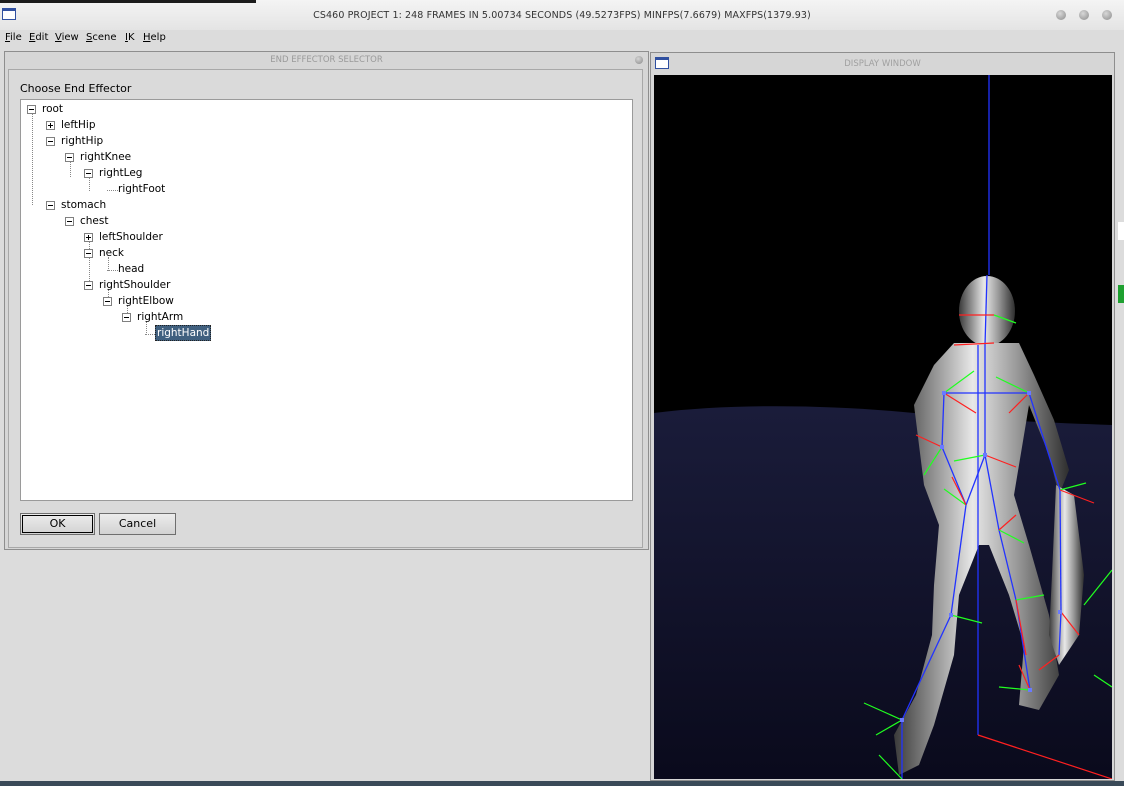 This screenshot has width=1124, height=786. I want to click on taskbar, so click(562, 783).